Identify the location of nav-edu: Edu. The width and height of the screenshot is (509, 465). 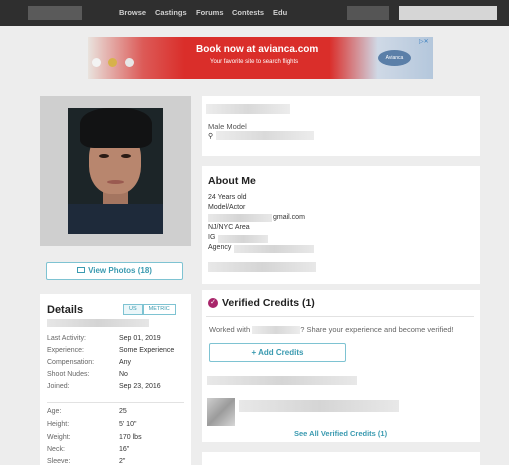
(280, 13).